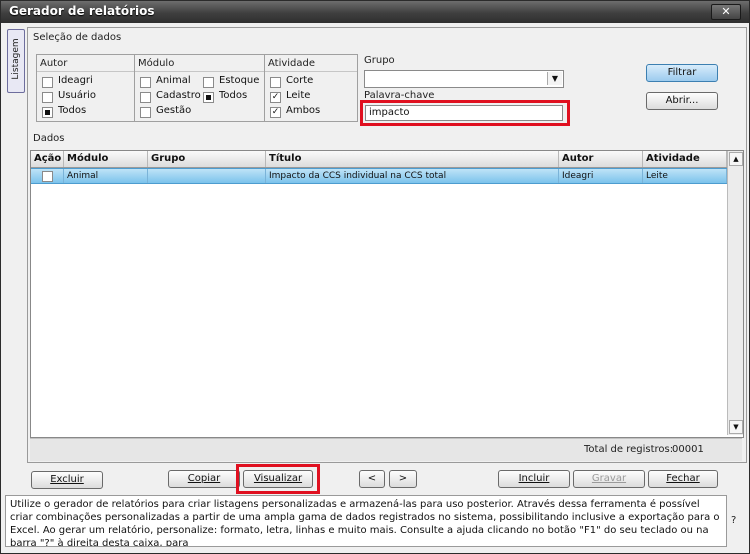 The image size is (750, 554). What do you see at coordinates (275, 112) in the screenshot?
I see `atividade-ambos-checkbox: ✓` at bounding box center [275, 112].